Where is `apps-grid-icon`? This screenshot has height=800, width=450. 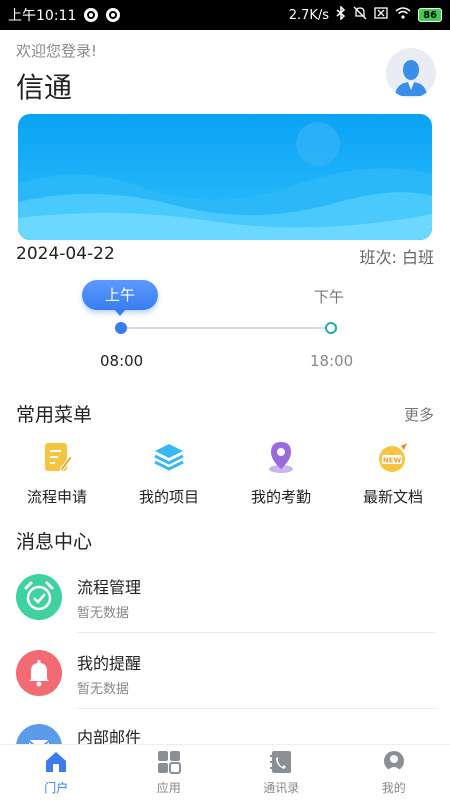
apps-grid-icon is located at coordinates (169, 762).